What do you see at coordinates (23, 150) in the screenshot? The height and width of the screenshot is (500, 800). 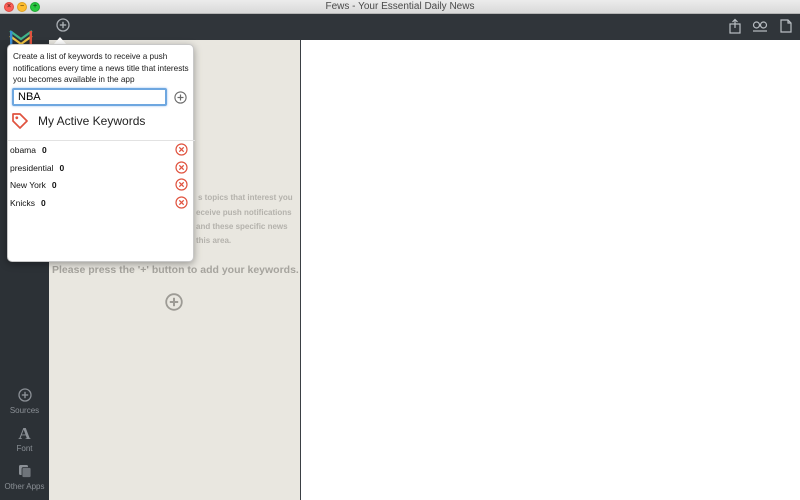 I see `keyword-name: obama` at bounding box center [23, 150].